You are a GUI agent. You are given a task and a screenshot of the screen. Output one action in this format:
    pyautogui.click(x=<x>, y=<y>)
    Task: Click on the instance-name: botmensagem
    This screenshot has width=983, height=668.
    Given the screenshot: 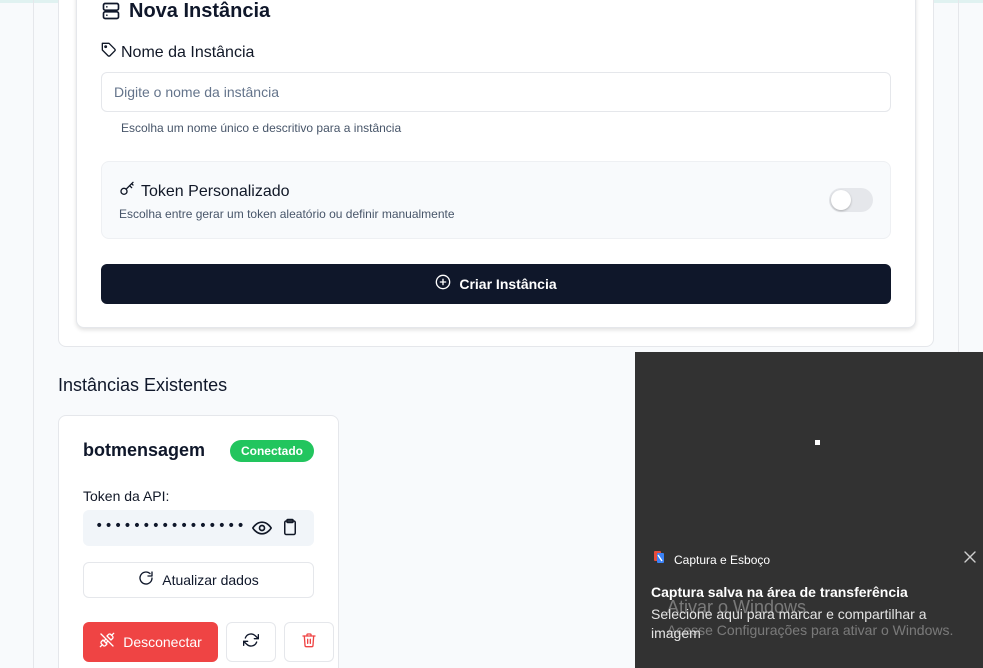 What is the action you would take?
    pyautogui.click(x=144, y=450)
    